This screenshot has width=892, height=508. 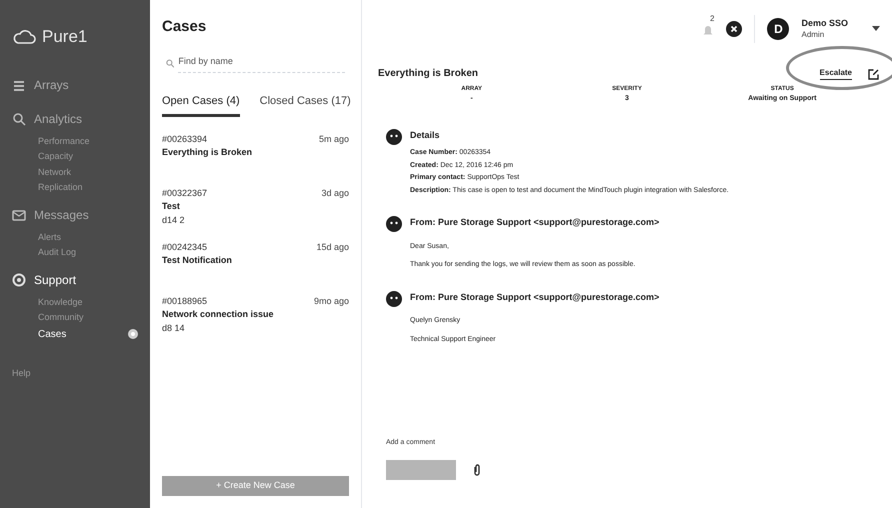 What do you see at coordinates (874, 74) in the screenshot?
I see `edit-icon` at bounding box center [874, 74].